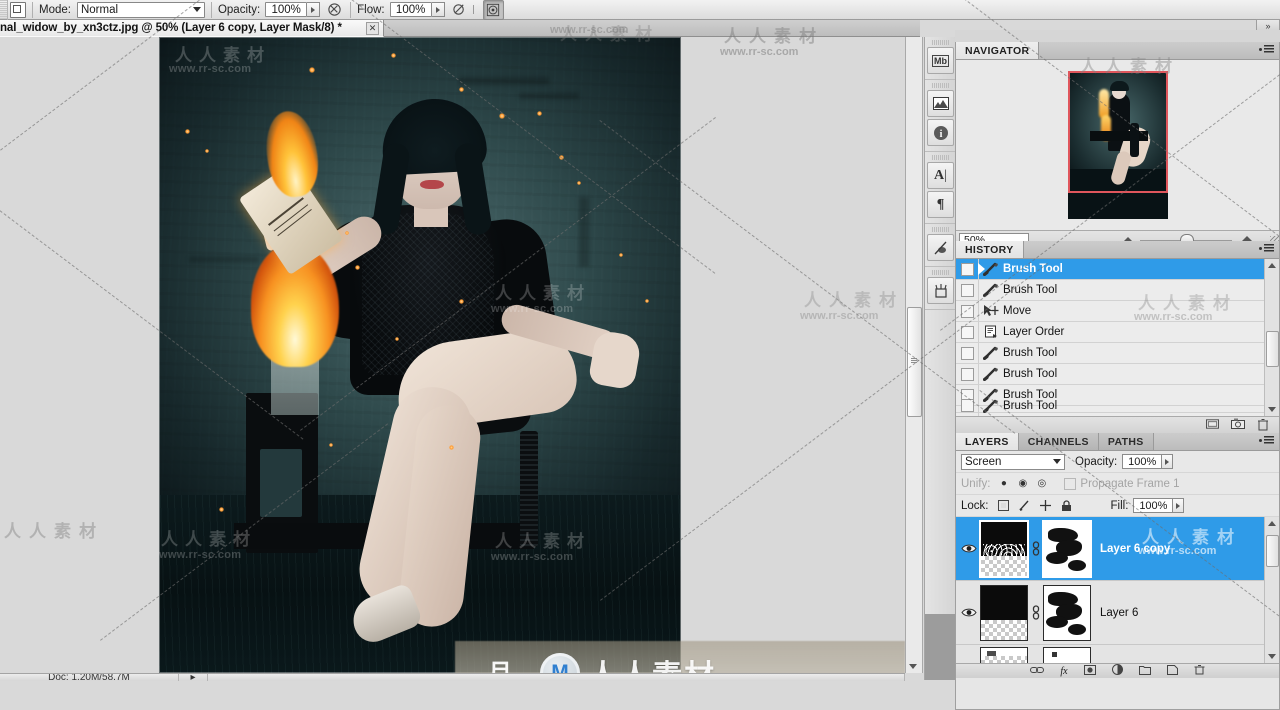 This screenshot has width=1280, height=710. I want to click on layers-menu-icon, so click(1266, 440).